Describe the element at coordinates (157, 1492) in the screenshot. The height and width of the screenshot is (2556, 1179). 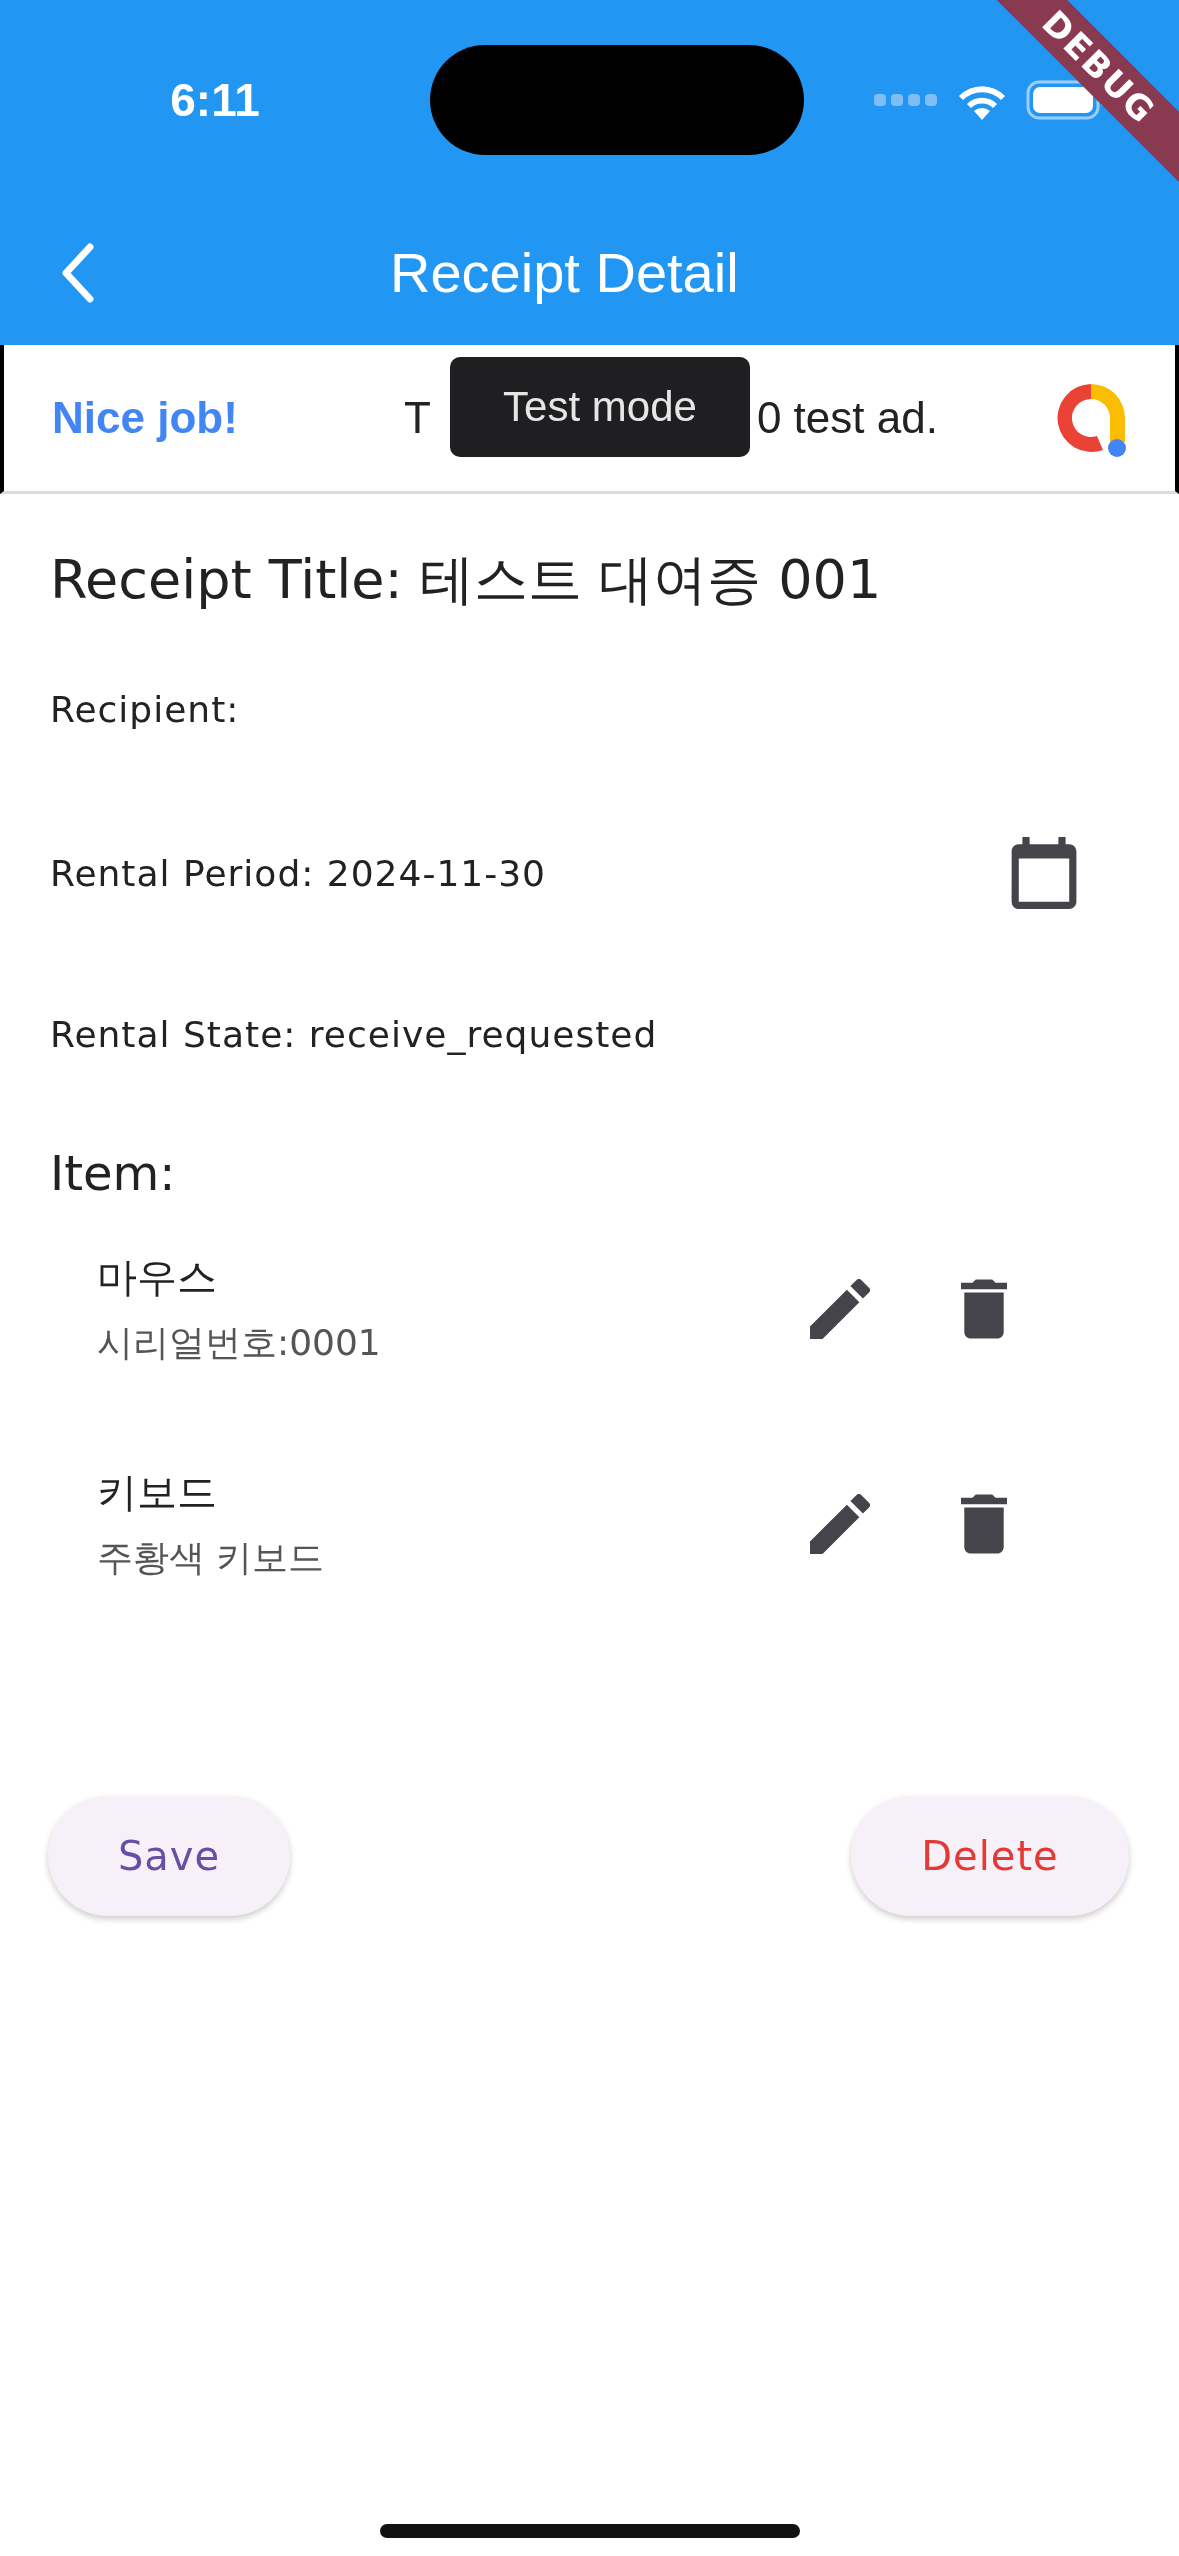
I see `item-name: 키보드` at that location.